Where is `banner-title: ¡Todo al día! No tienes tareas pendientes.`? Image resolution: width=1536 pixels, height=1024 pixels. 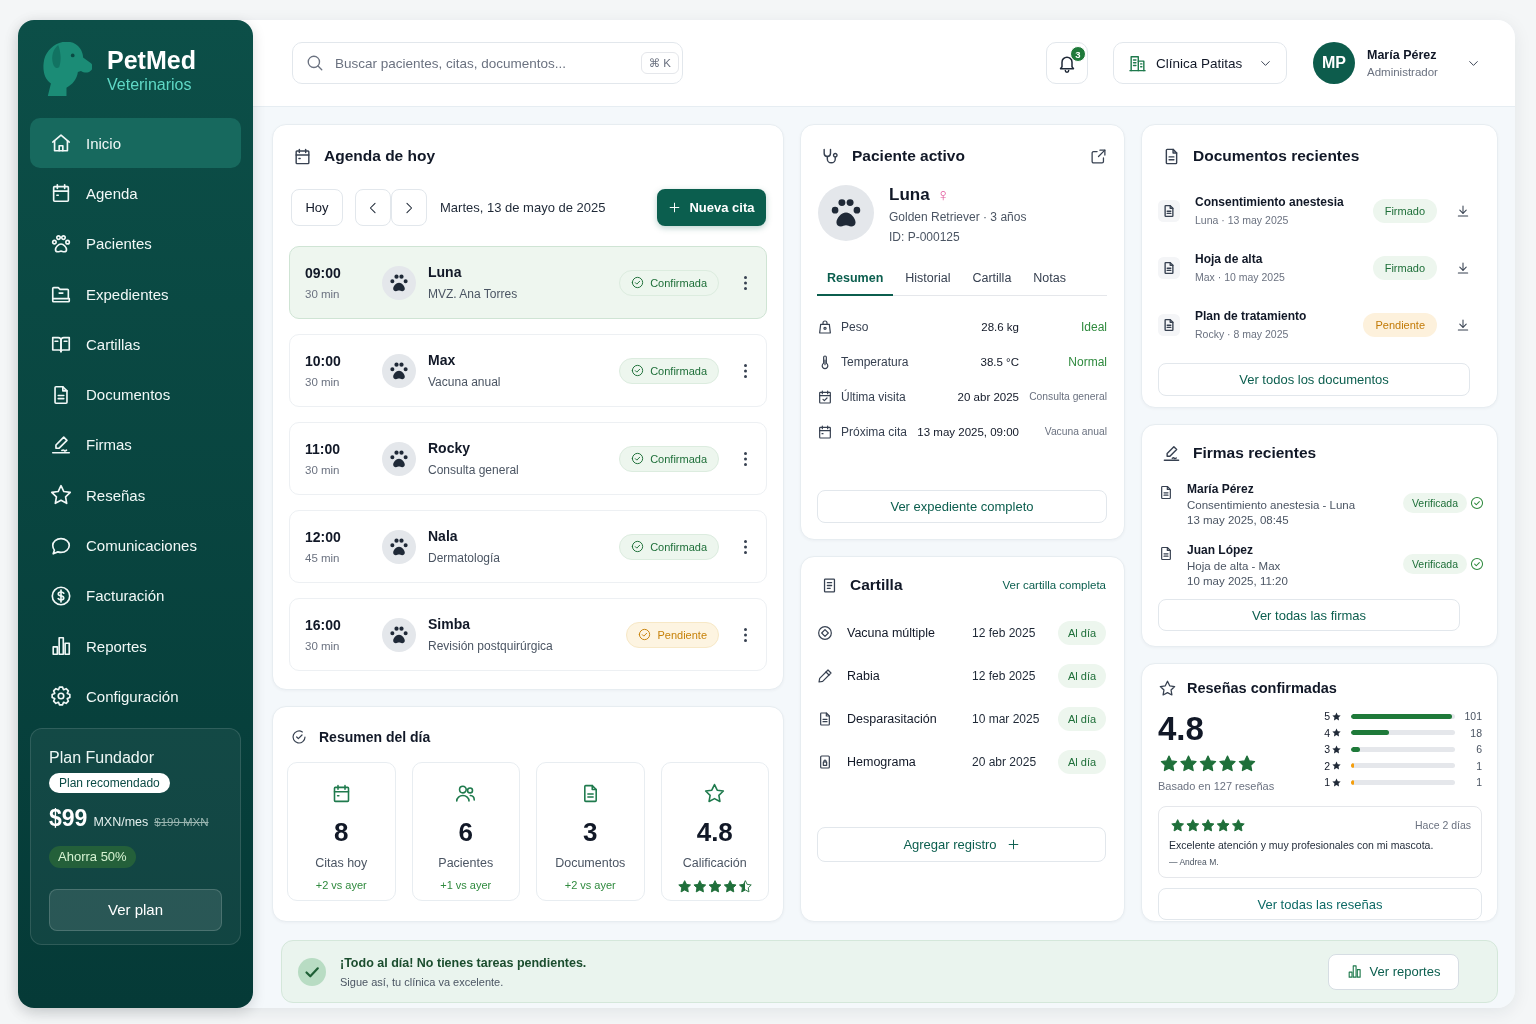 banner-title: ¡Todo al día! No tienes tareas pendientes. is located at coordinates (463, 962).